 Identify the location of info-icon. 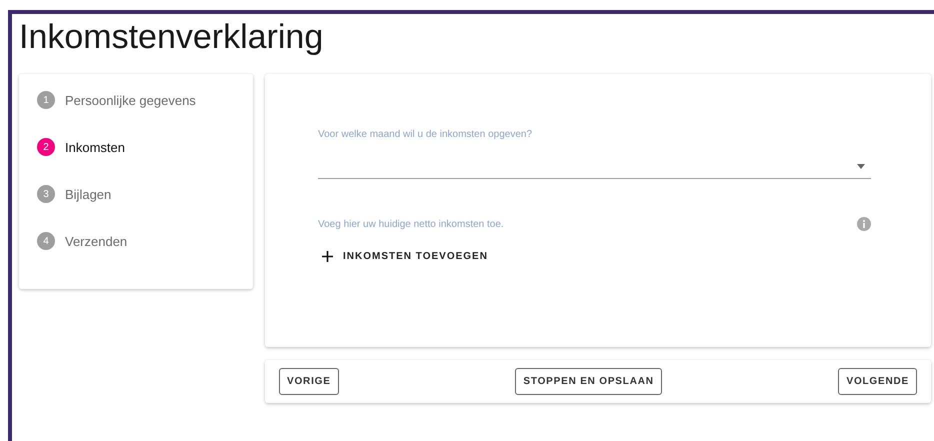
(864, 224).